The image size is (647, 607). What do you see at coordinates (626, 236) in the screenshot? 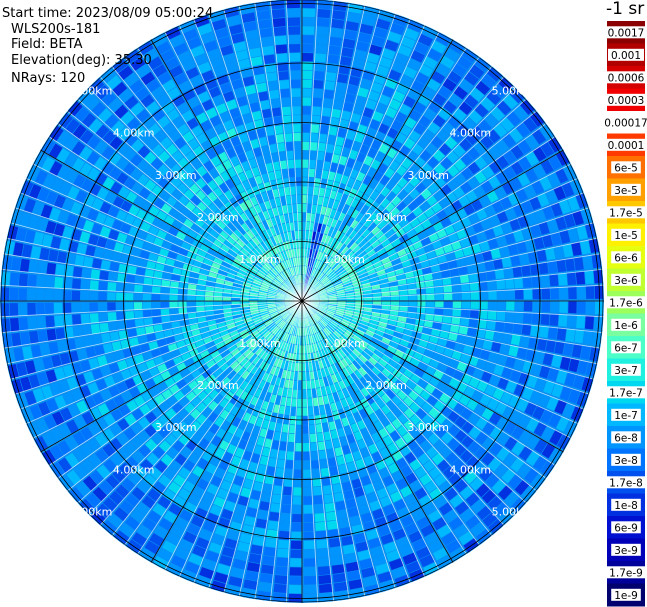
I see `colorbar-tick-label: 1e-5` at bounding box center [626, 236].